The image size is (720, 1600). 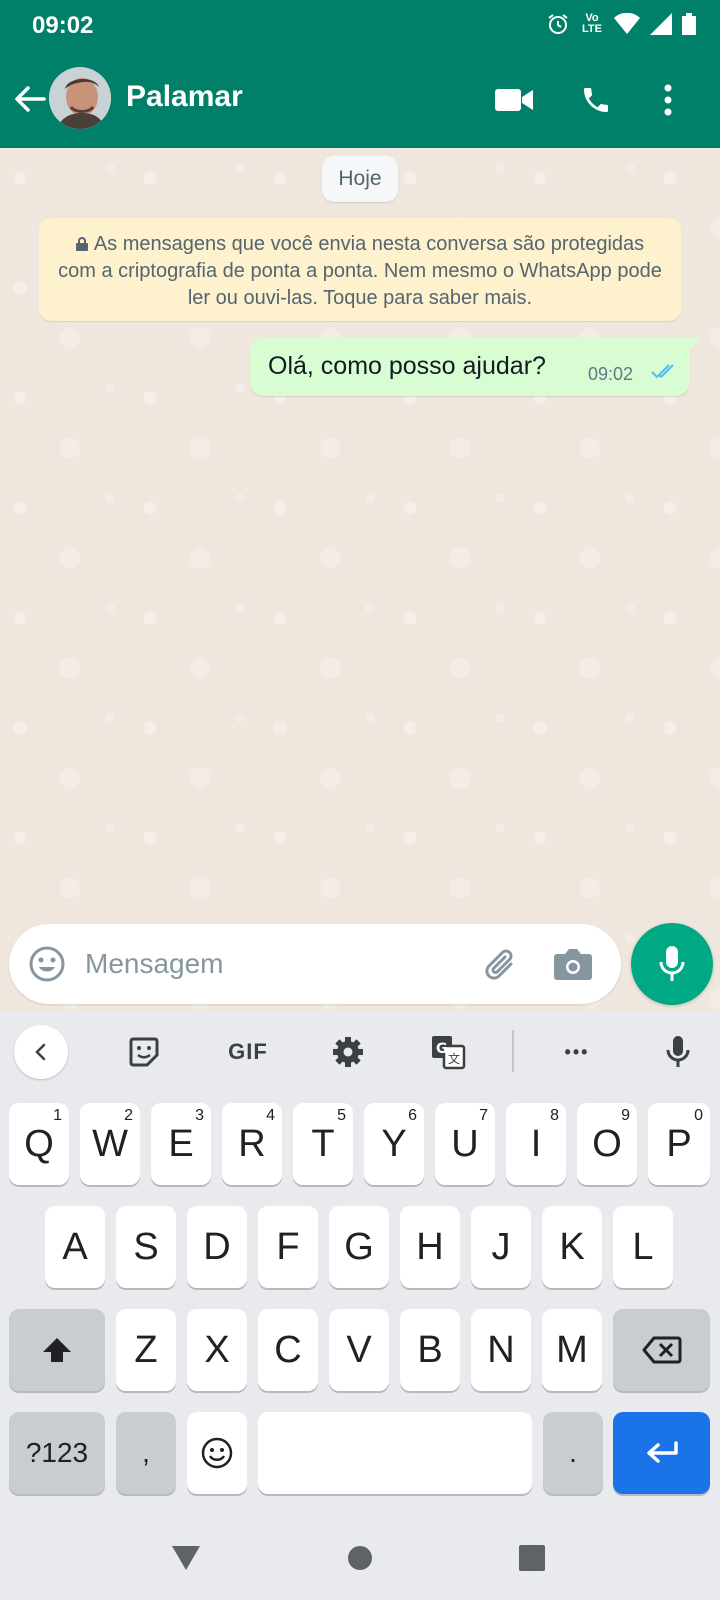 I want to click on key-label: E, so click(x=181, y=1143).